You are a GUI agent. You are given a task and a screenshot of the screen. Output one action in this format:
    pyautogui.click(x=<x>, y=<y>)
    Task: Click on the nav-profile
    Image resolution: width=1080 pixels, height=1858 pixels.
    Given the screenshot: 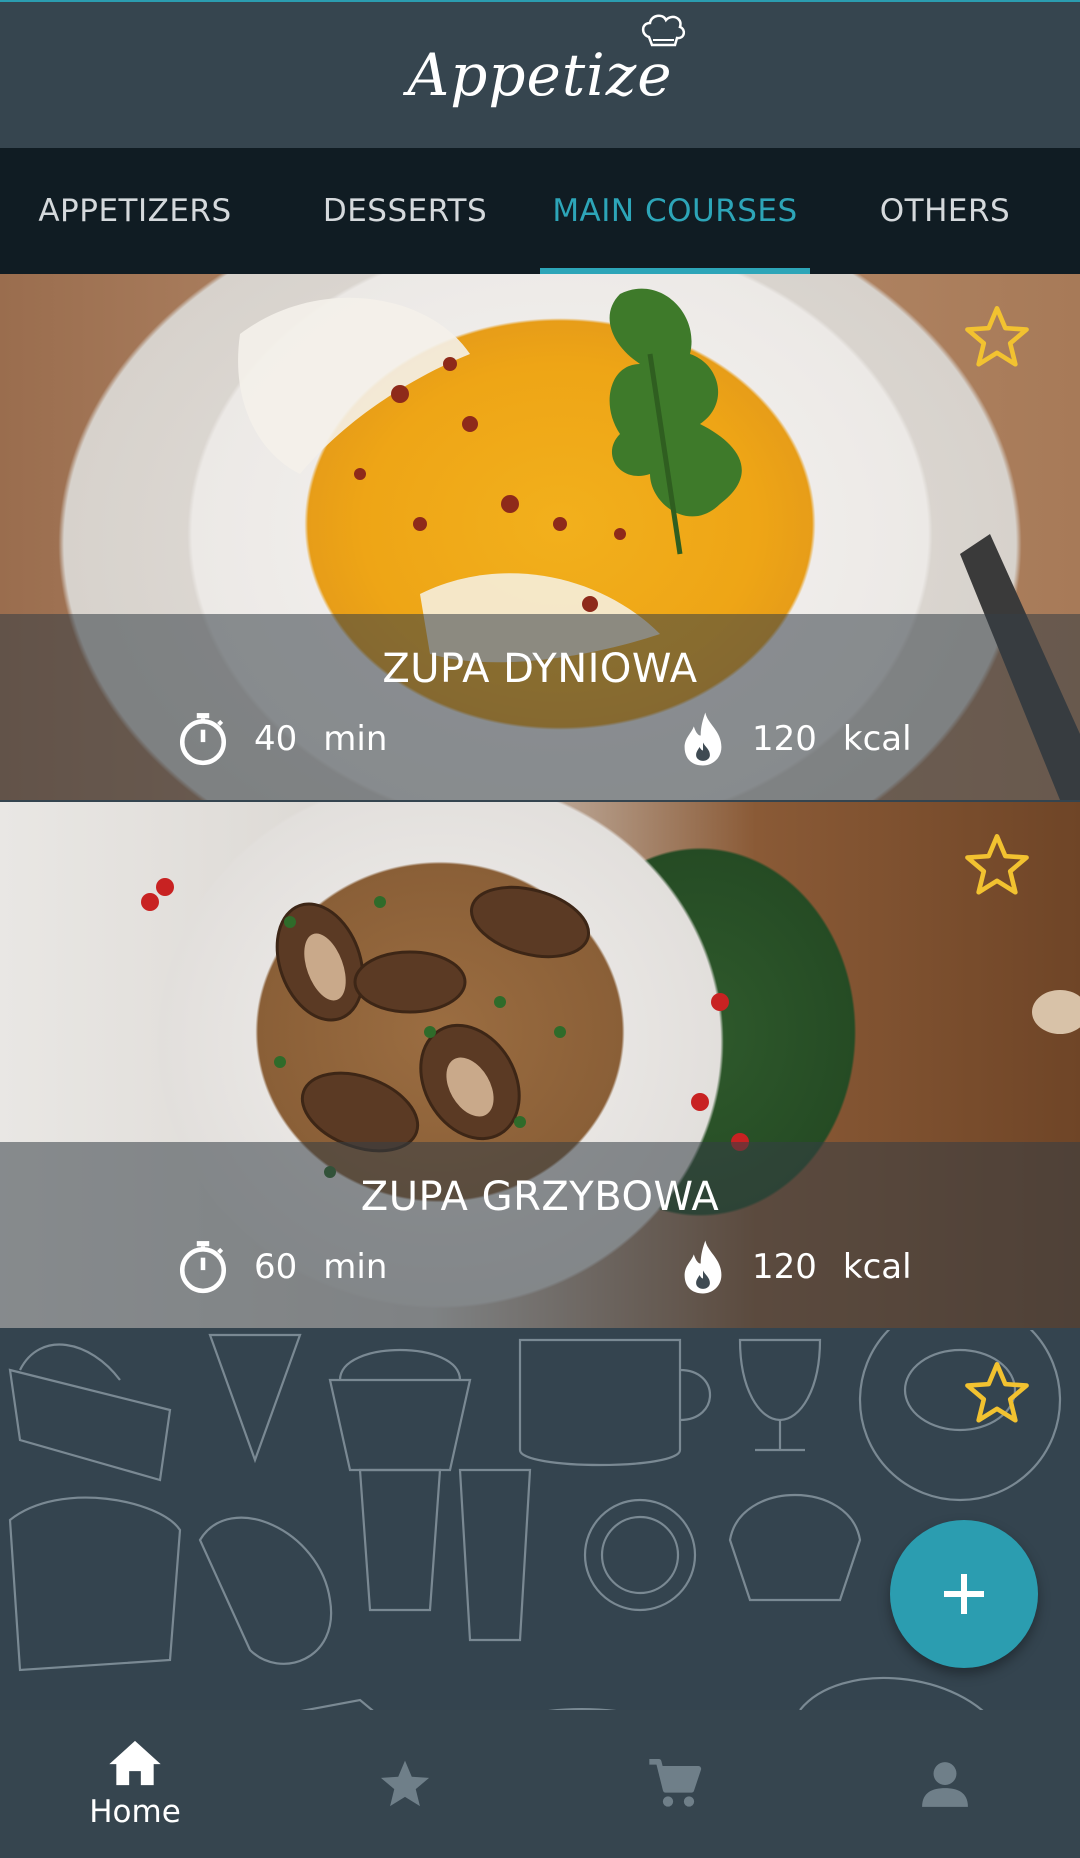 What is the action you would take?
    pyautogui.click(x=945, y=1784)
    